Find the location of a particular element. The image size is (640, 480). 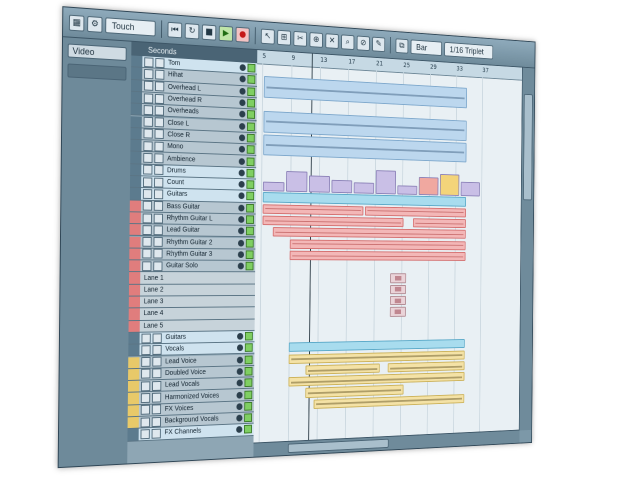

vertical-scroll-thumb is located at coordinates (528, 147).